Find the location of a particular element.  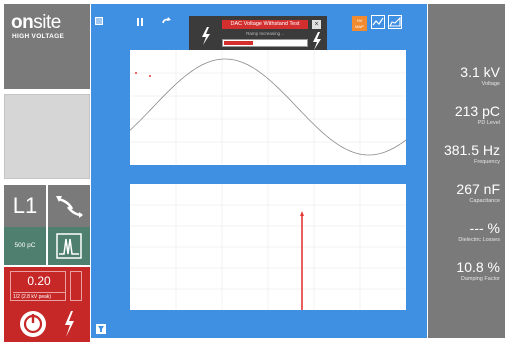

metric-voltage: 3.1 kV Voltage is located at coordinates (480, 75).